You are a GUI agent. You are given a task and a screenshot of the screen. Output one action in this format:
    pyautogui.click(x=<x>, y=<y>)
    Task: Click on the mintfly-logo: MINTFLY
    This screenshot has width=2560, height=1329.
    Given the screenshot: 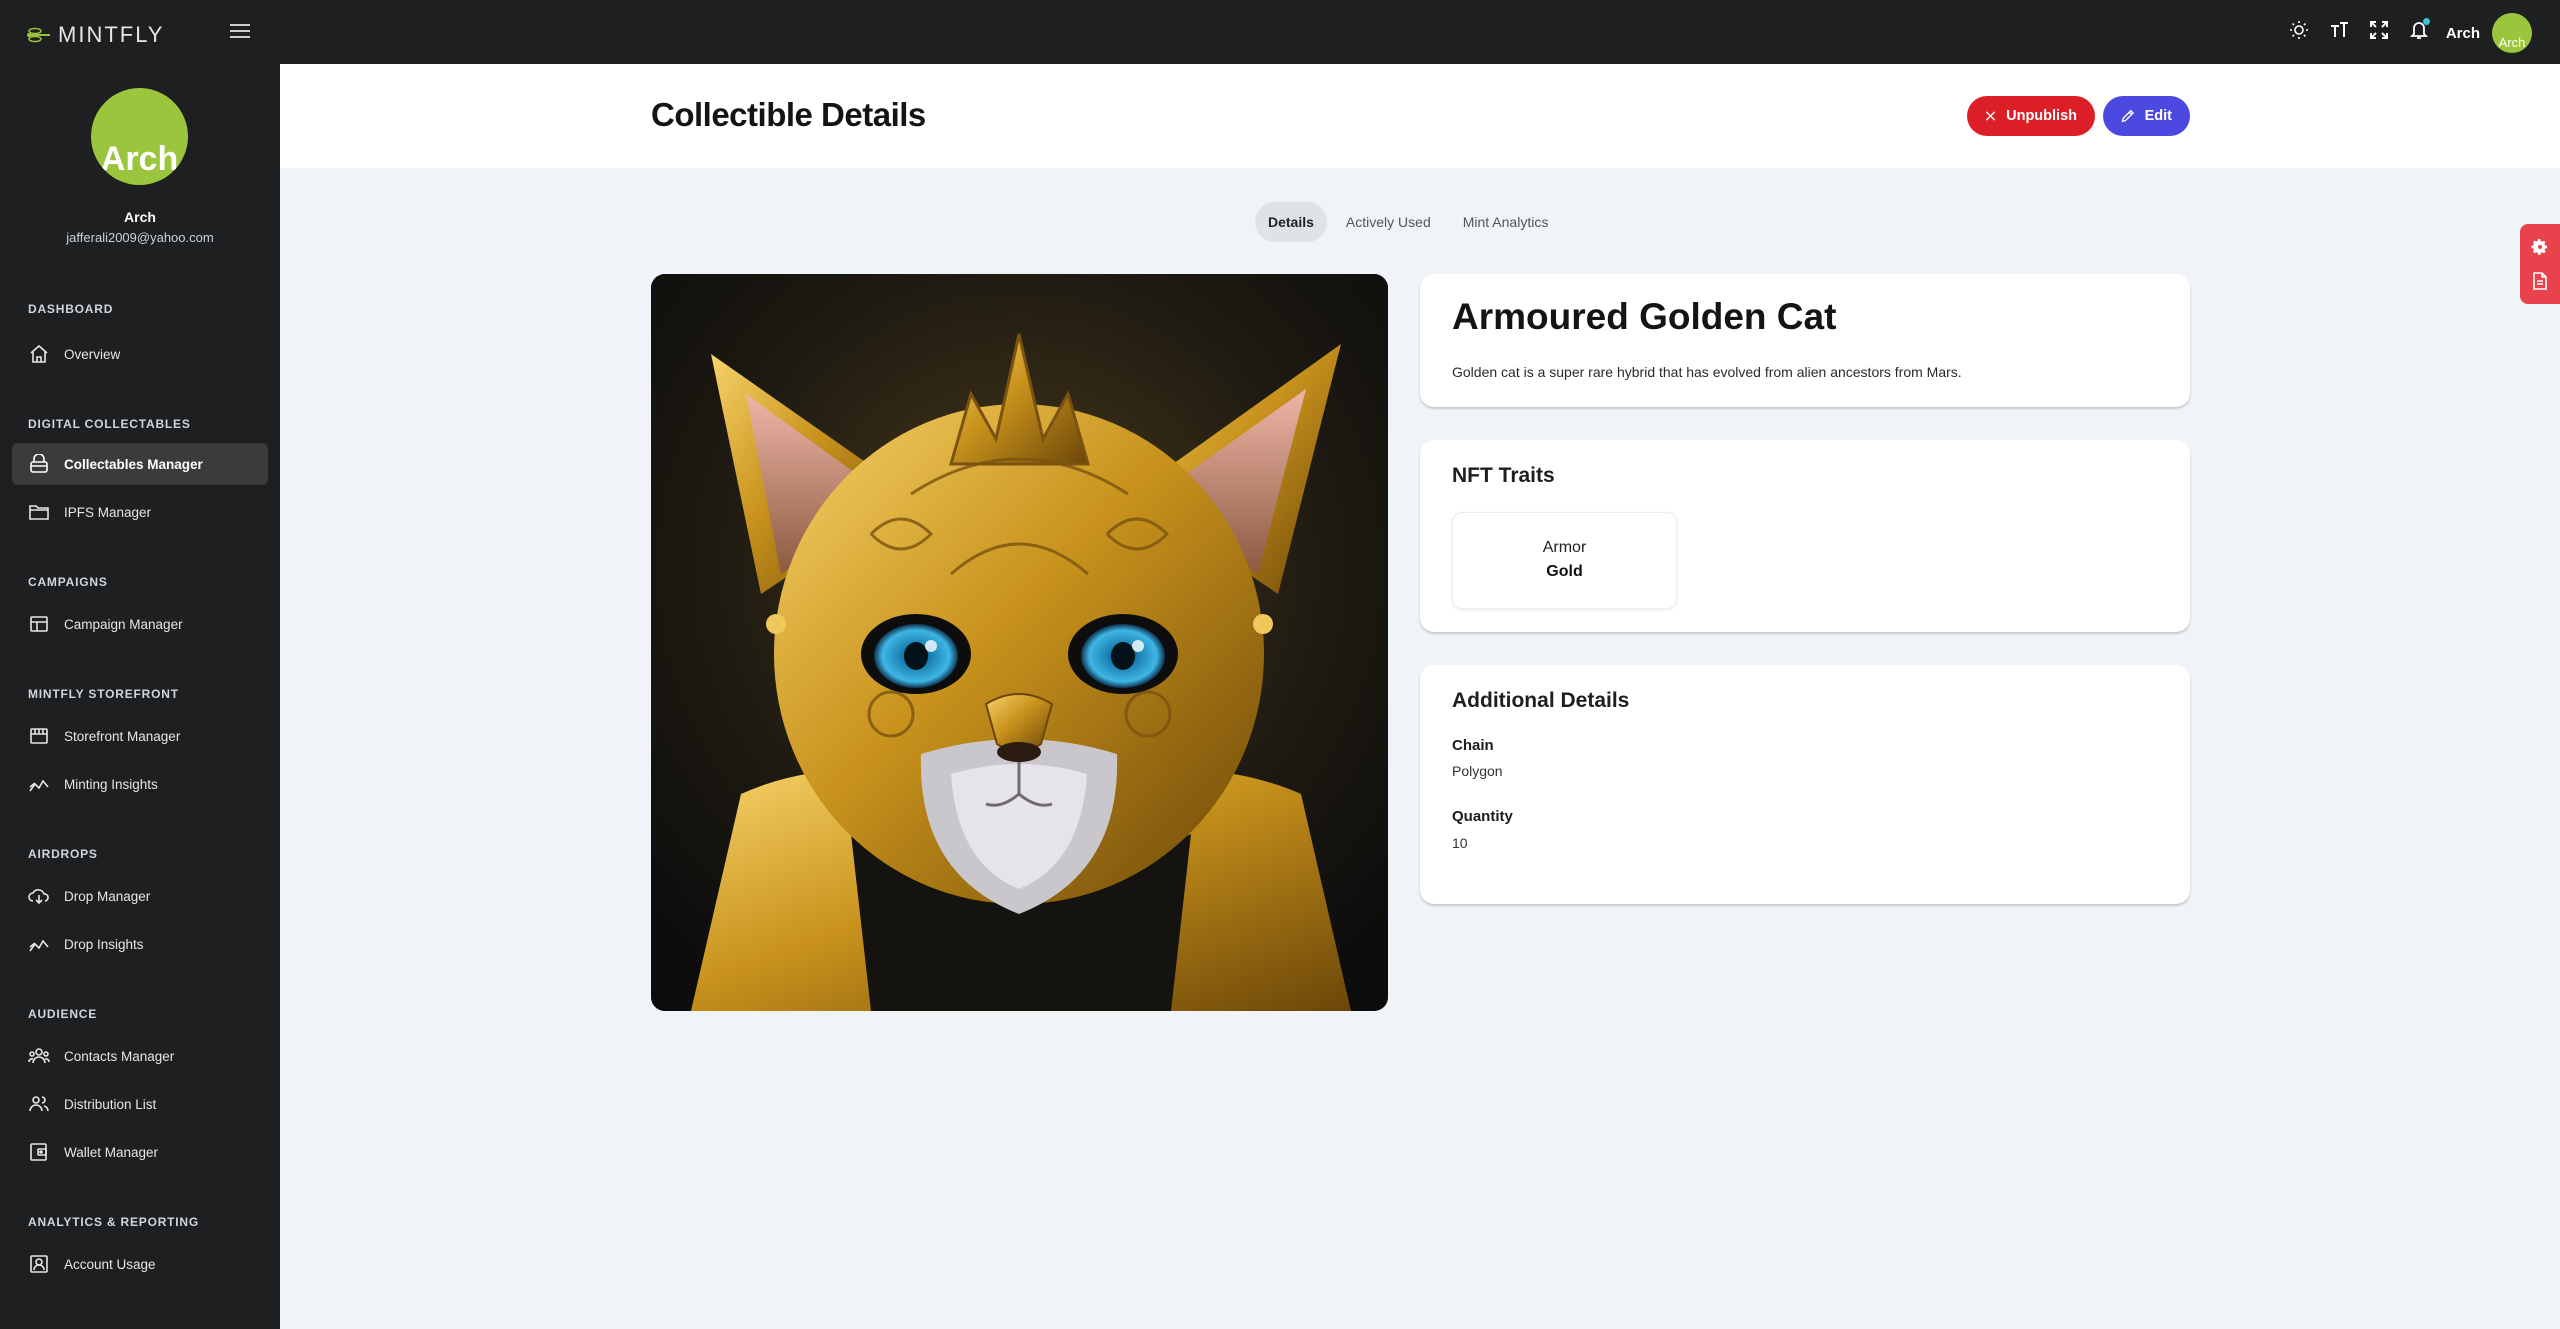 What is the action you would take?
    pyautogui.click(x=95, y=35)
    